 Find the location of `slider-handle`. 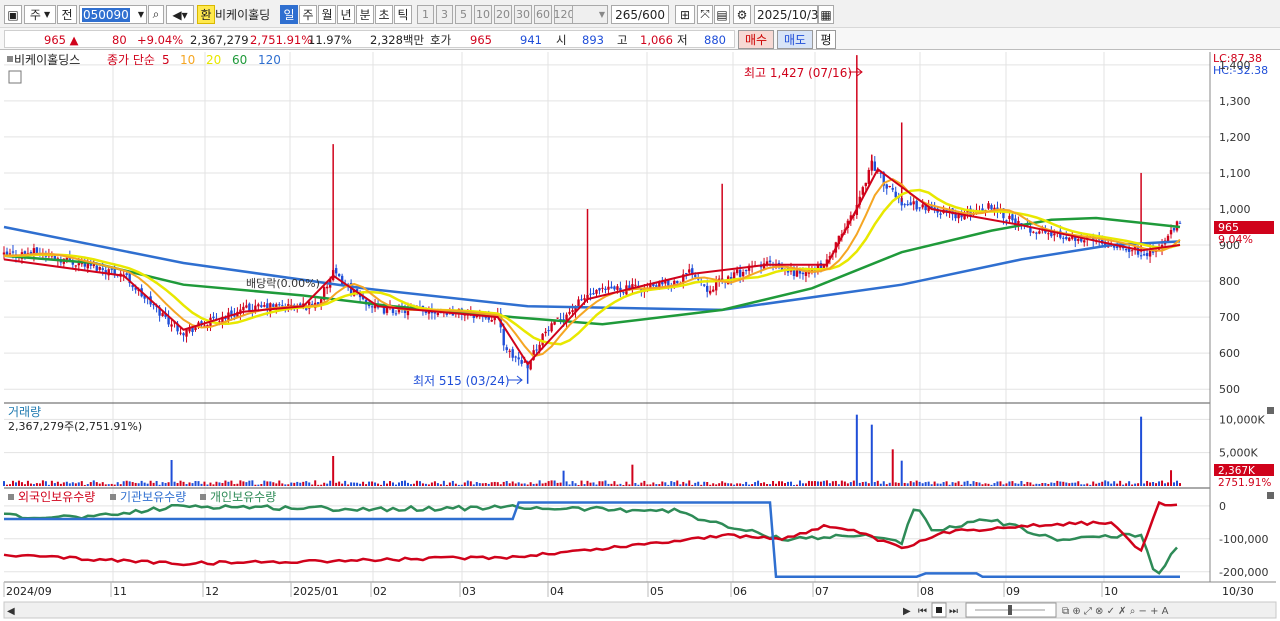

slider-handle is located at coordinates (1010, 610).